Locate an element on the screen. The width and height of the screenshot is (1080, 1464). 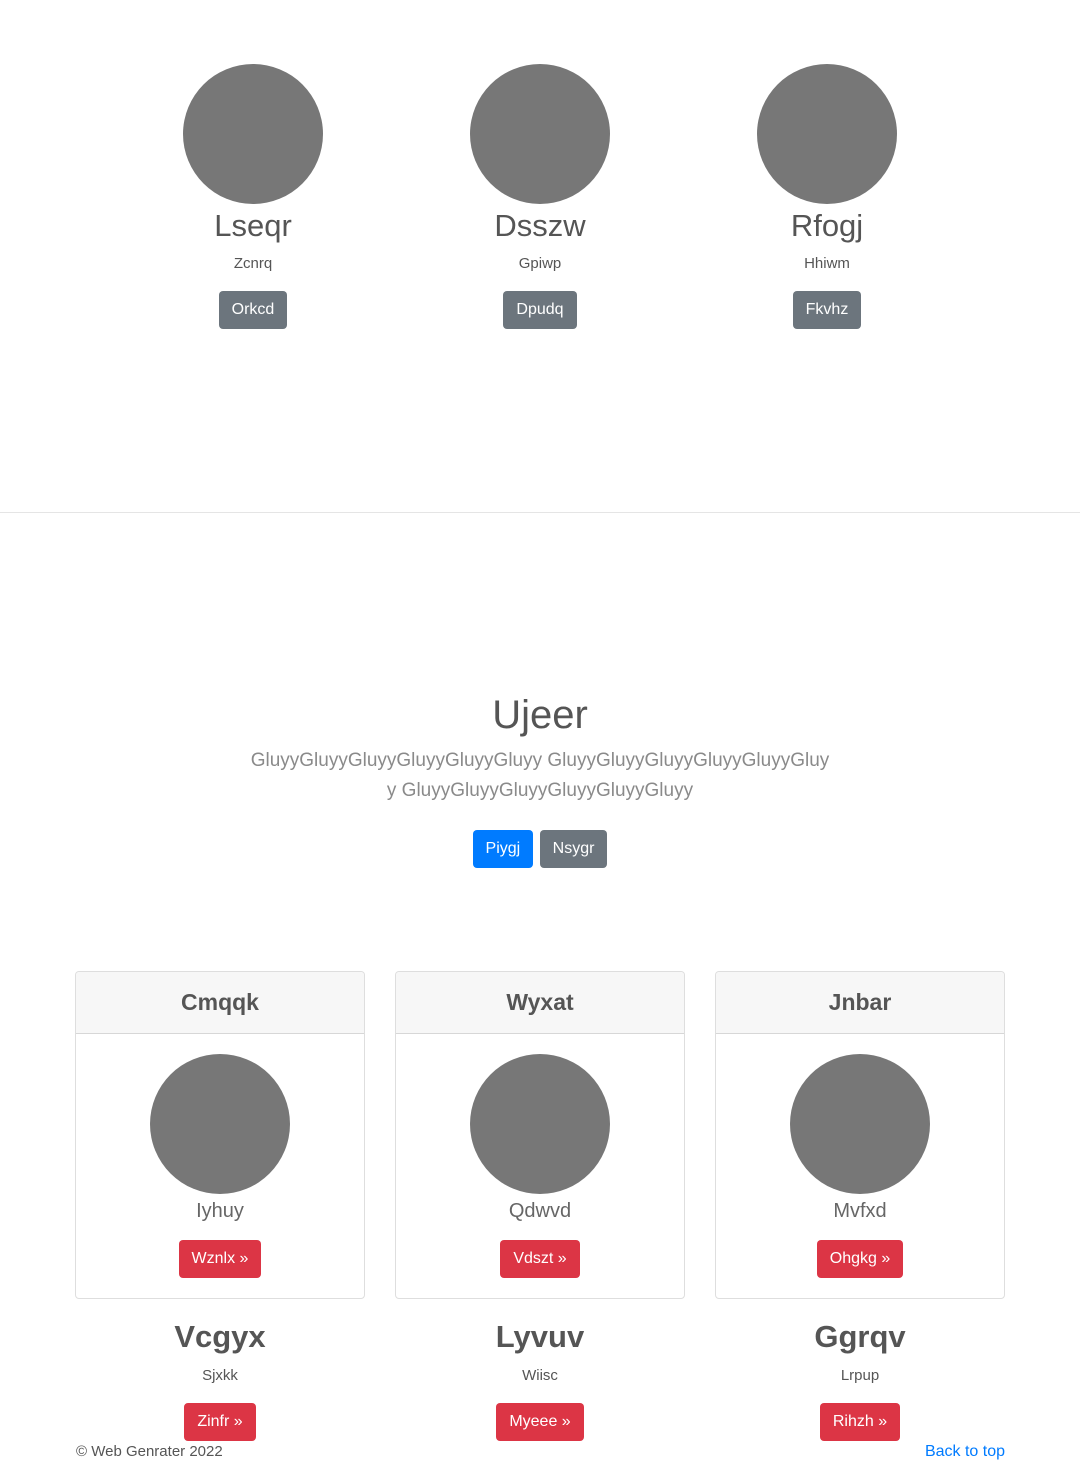
person-name: Rfogj is located at coordinates (827, 225).